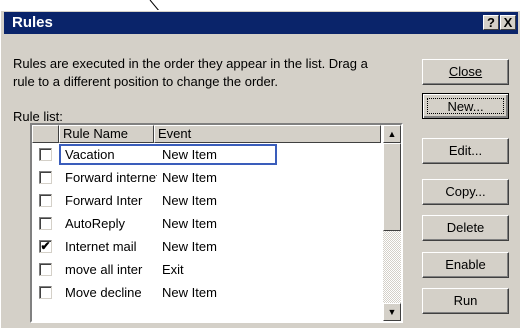 The image size is (520, 328). I want to click on close-button: Close, so click(465, 72).